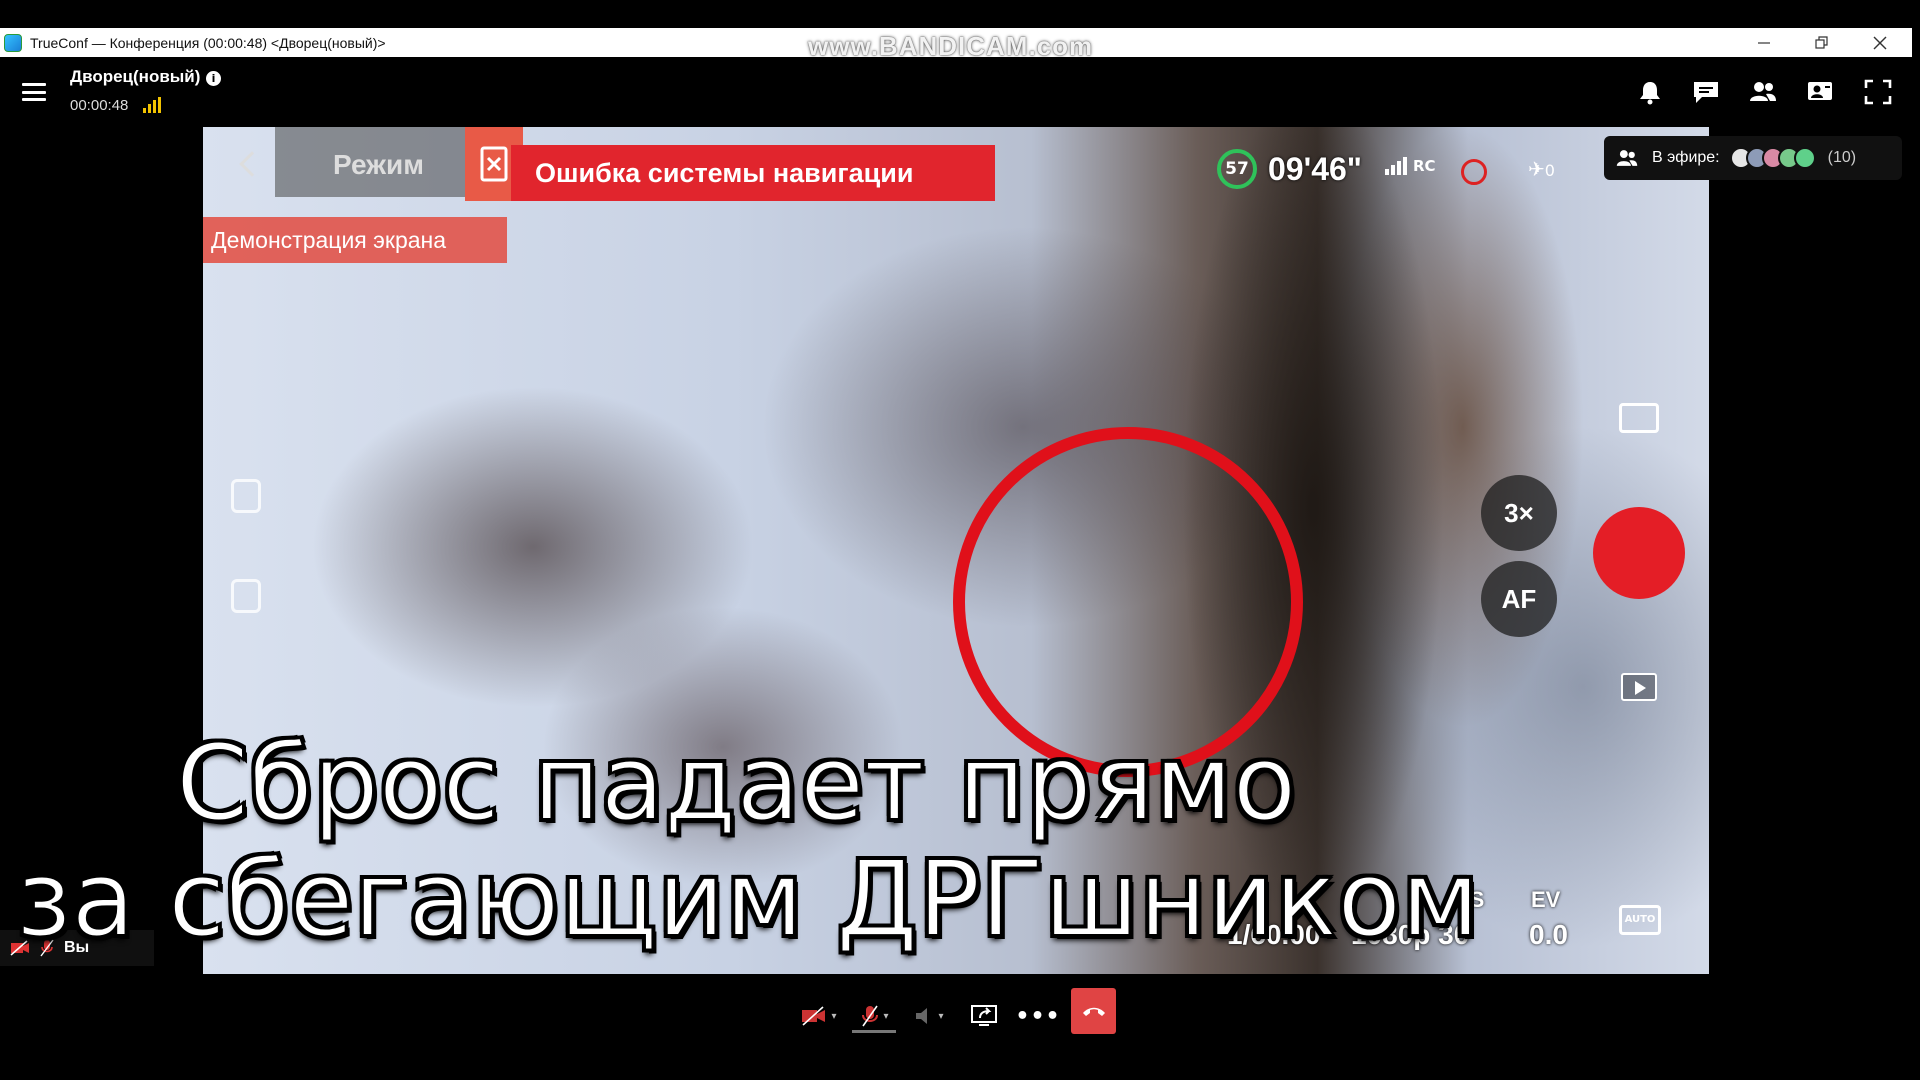 The image size is (1920, 1080). I want to click on trueconf-app-icon, so click(13, 42).